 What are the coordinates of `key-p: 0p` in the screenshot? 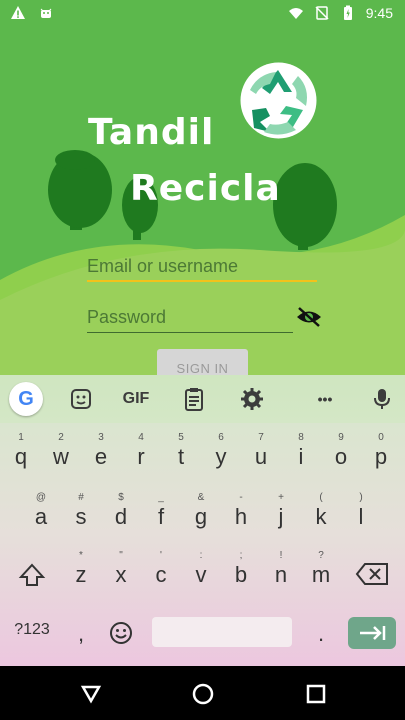 It's located at (381, 453).